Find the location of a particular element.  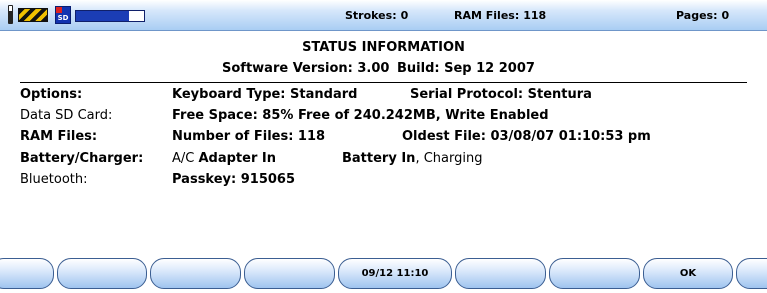

build-date: Build: Sep 12 2007 is located at coordinates (466, 68).